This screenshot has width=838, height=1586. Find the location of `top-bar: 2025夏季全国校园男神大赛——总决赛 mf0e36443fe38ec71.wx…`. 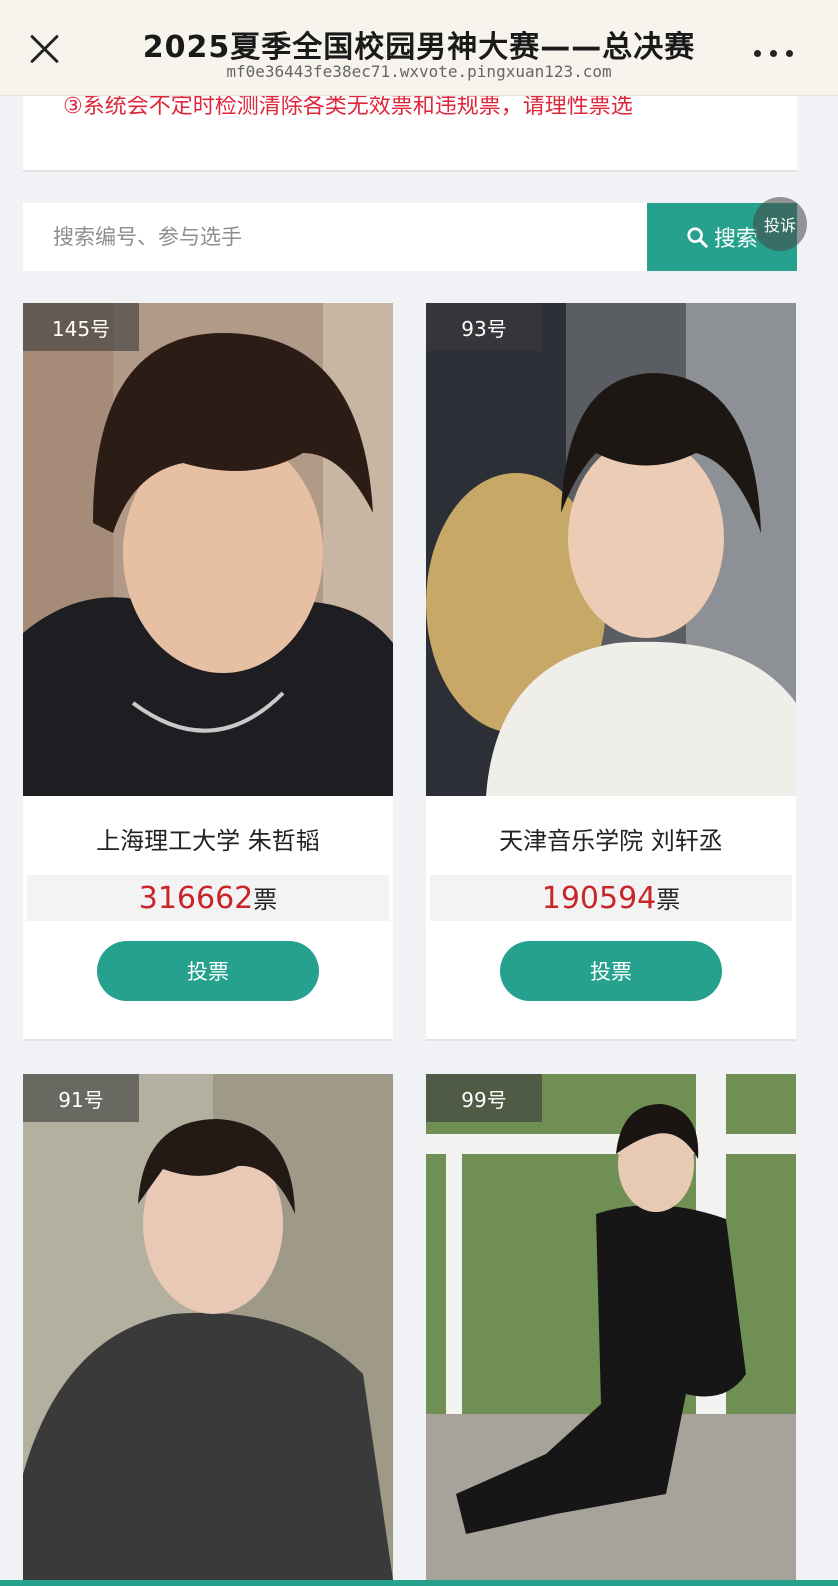

top-bar: 2025夏季全国校园男神大赛——总决赛 mf0e36443fe38ec71.wx… is located at coordinates (419, 48).